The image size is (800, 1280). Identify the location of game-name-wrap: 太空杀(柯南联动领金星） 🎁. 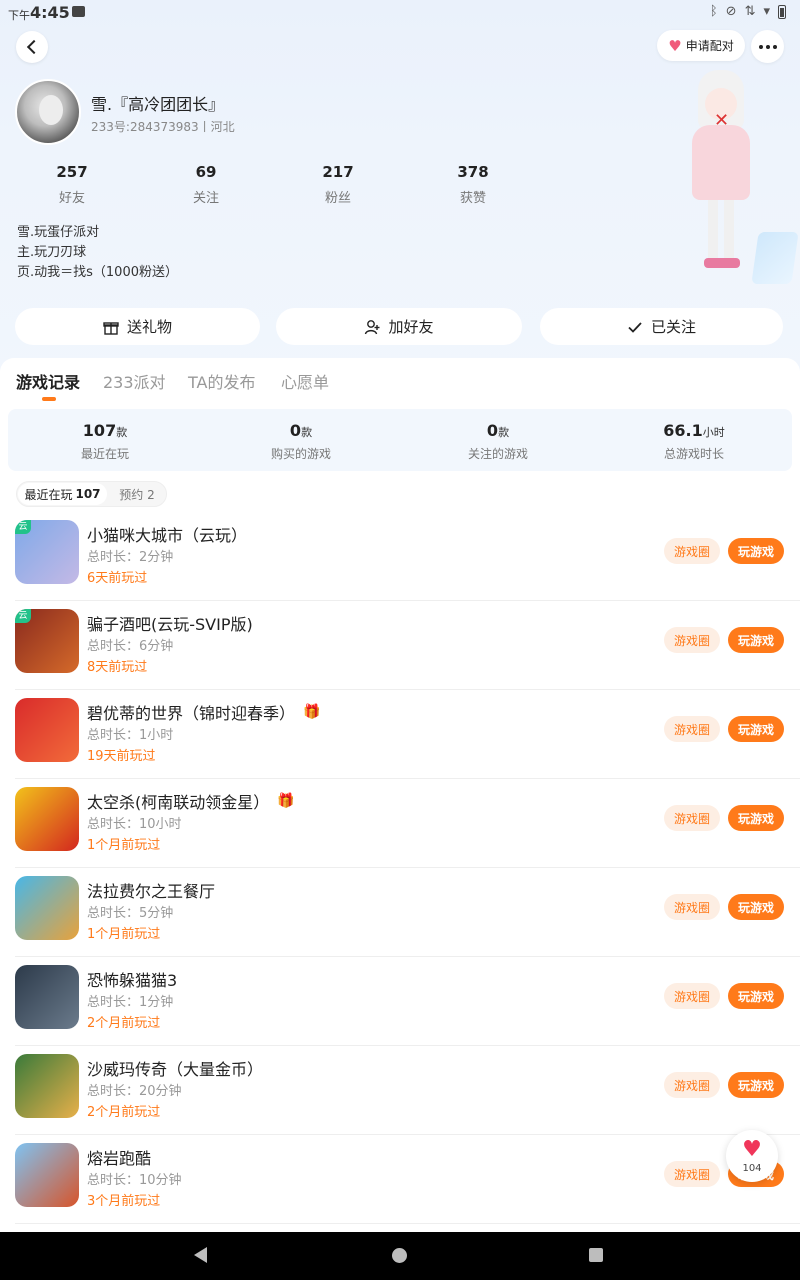
(191, 801).